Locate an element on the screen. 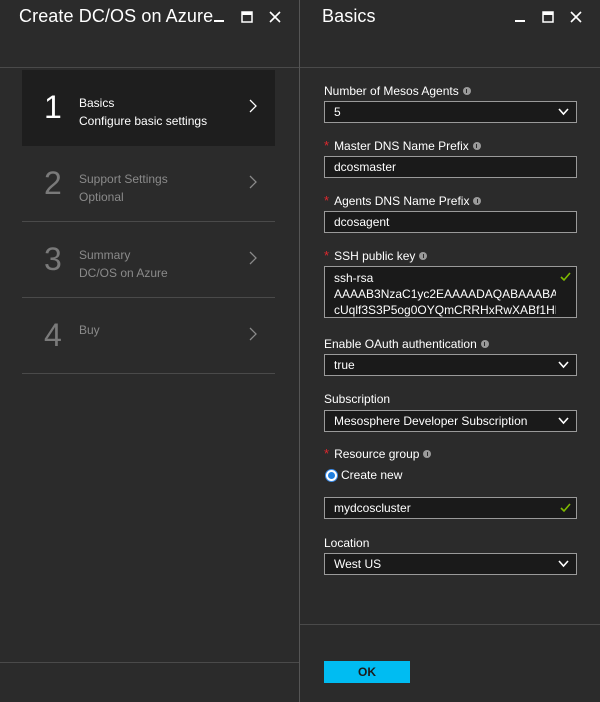 This screenshot has height=702, width=600. resource-group-value: mydcoscluster is located at coordinates (372, 508).